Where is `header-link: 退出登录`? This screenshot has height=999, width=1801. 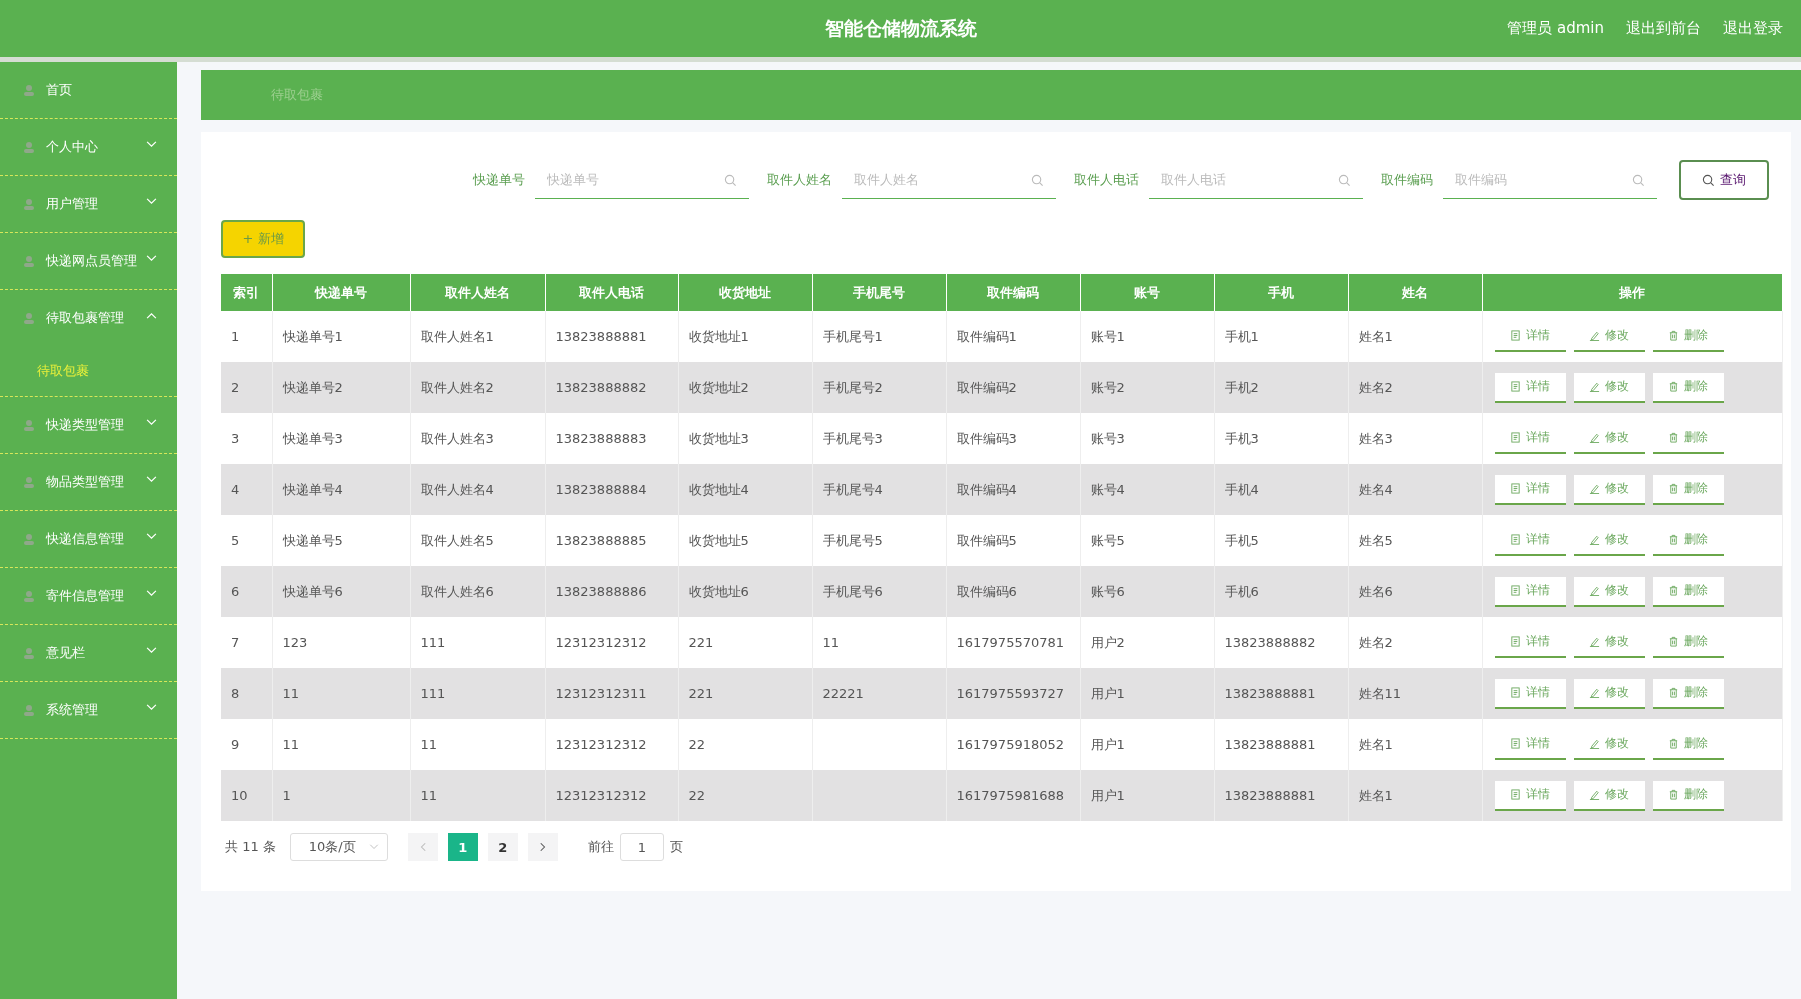 header-link: 退出登录 is located at coordinates (1753, 28).